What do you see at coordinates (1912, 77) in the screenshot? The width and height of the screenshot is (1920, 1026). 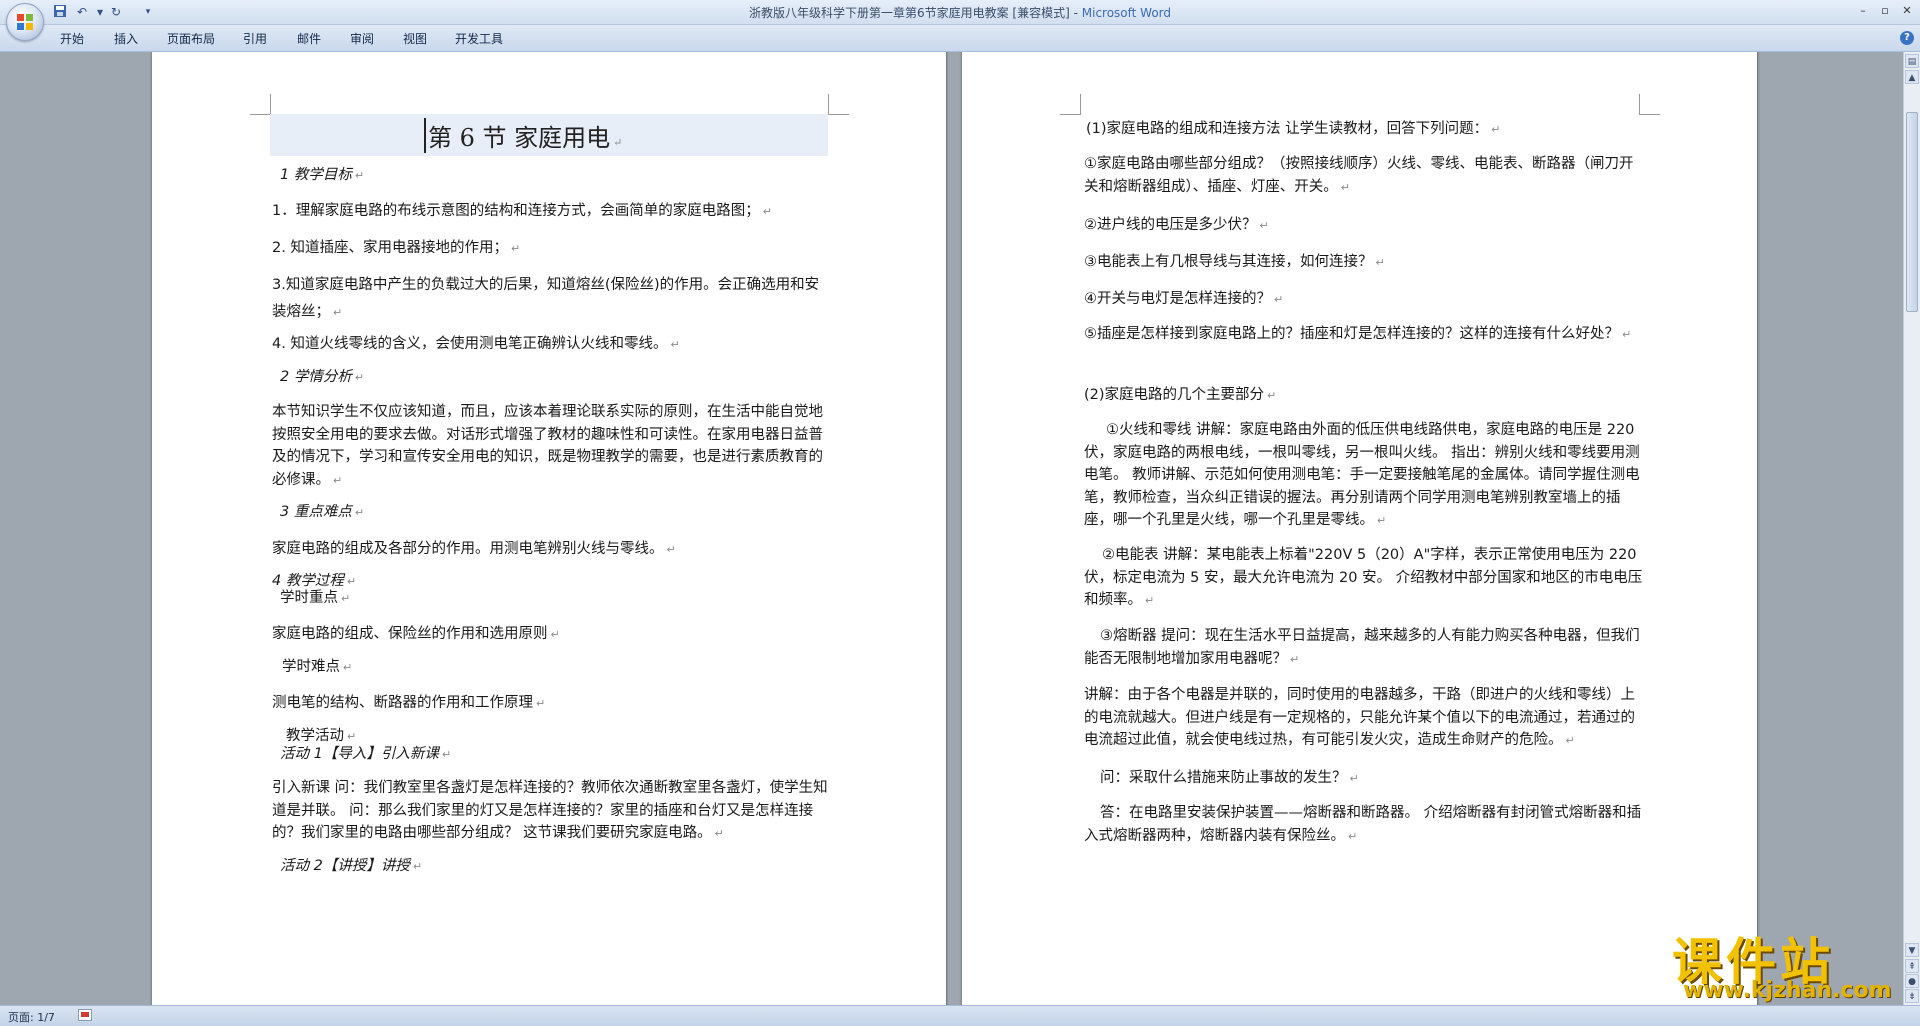 I see `scroll-up-icon: ▲` at bounding box center [1912, 77].